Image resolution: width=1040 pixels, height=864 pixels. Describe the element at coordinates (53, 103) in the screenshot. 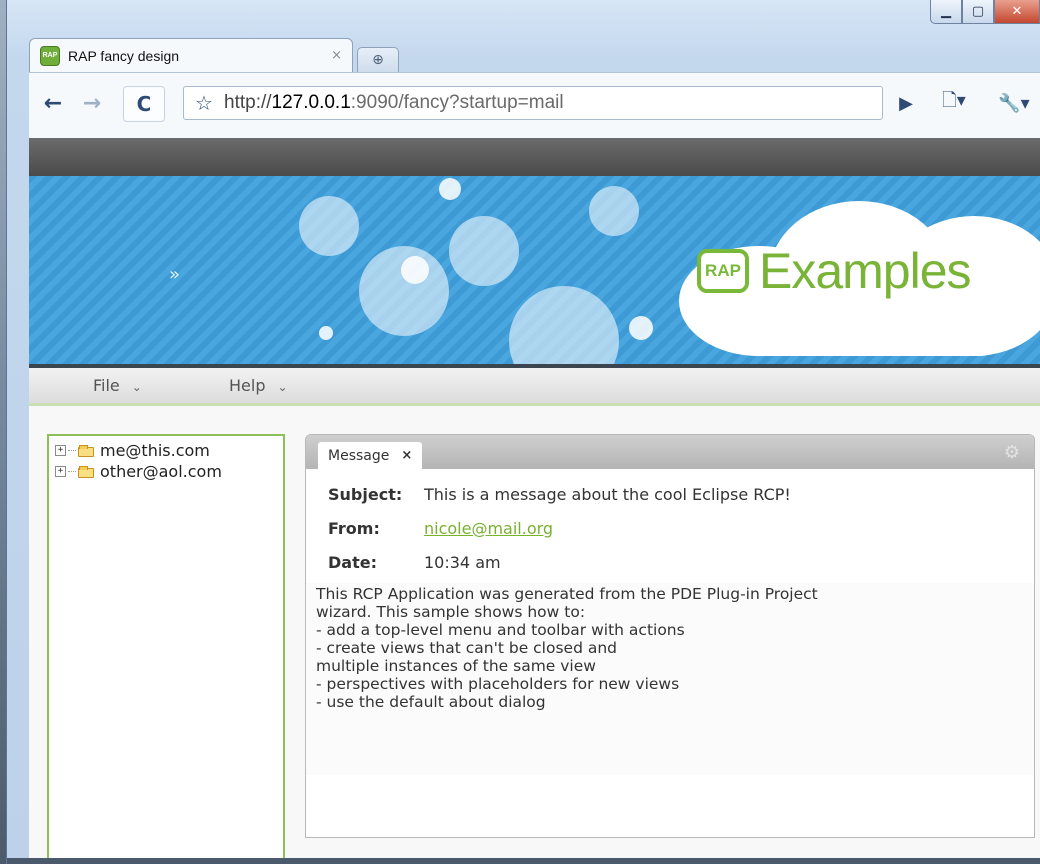

I see `back-arrow-icon: ←` at that location.